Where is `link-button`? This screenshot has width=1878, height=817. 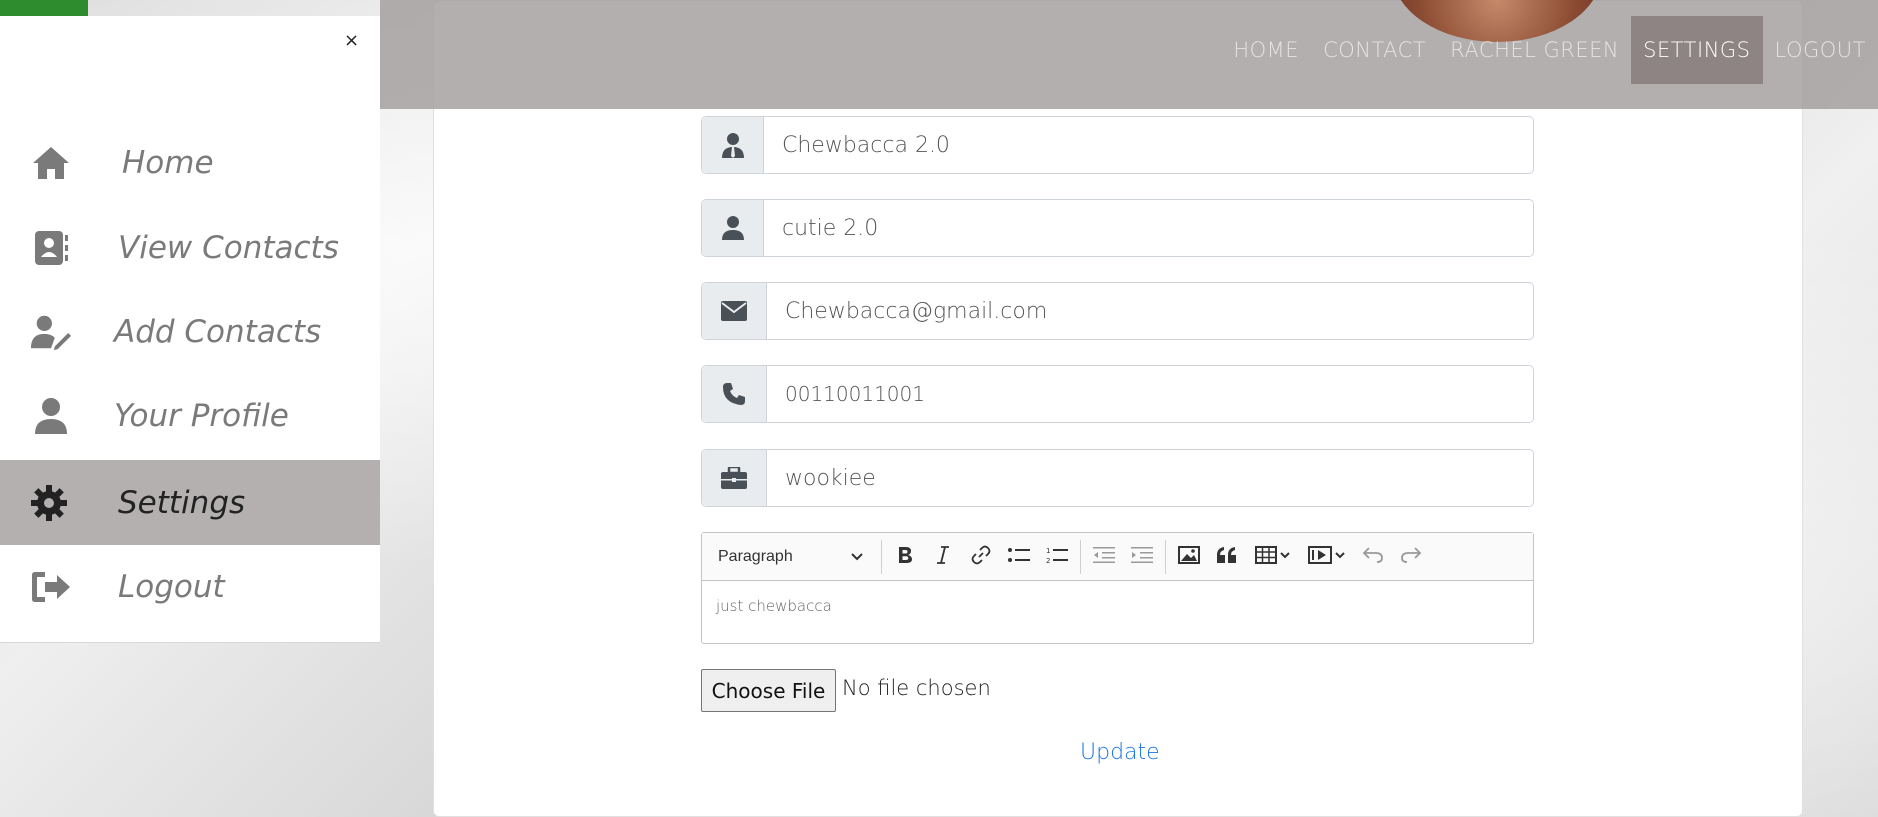
link-button is located at coordinates (981, 557).